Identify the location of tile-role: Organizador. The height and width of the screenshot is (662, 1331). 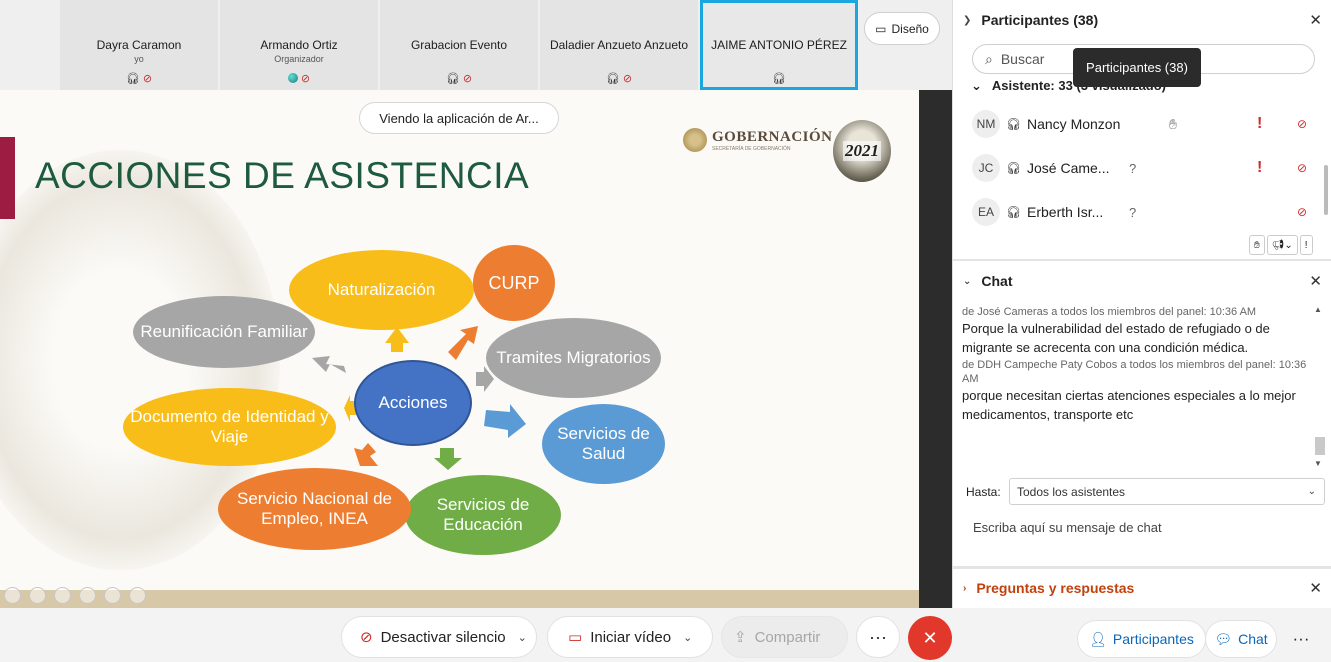
(299, 59).